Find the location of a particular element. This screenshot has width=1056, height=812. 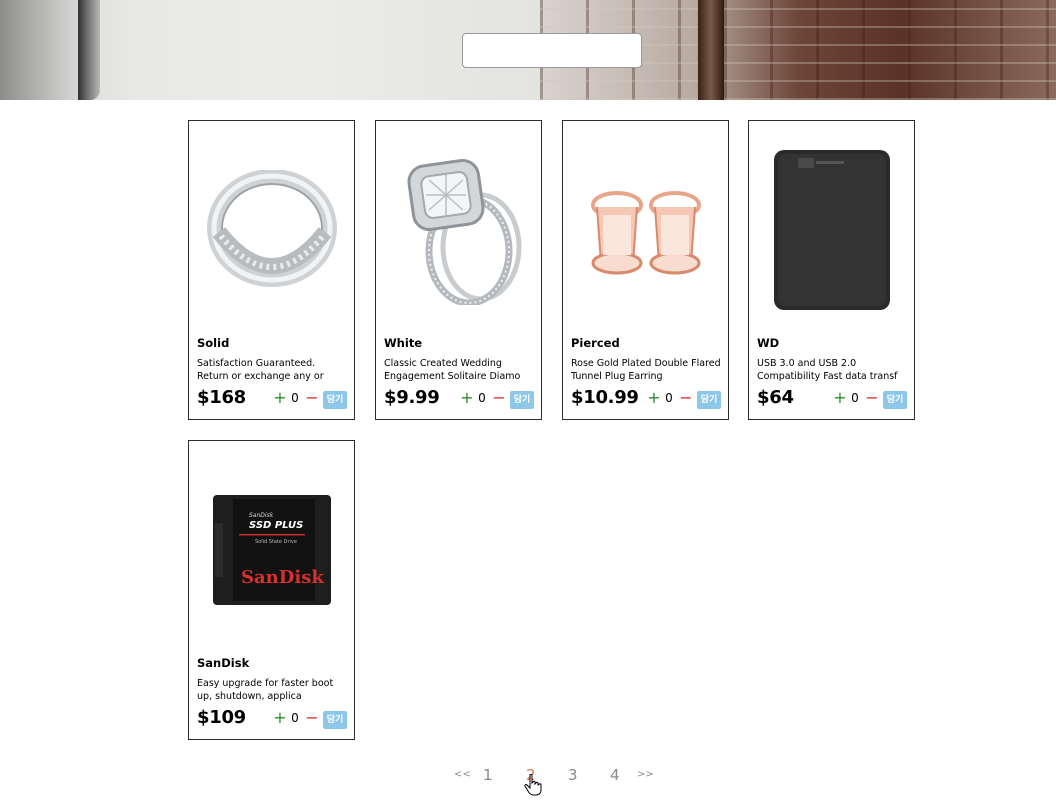

hero-door-handle is located at coordinates (89, 50).